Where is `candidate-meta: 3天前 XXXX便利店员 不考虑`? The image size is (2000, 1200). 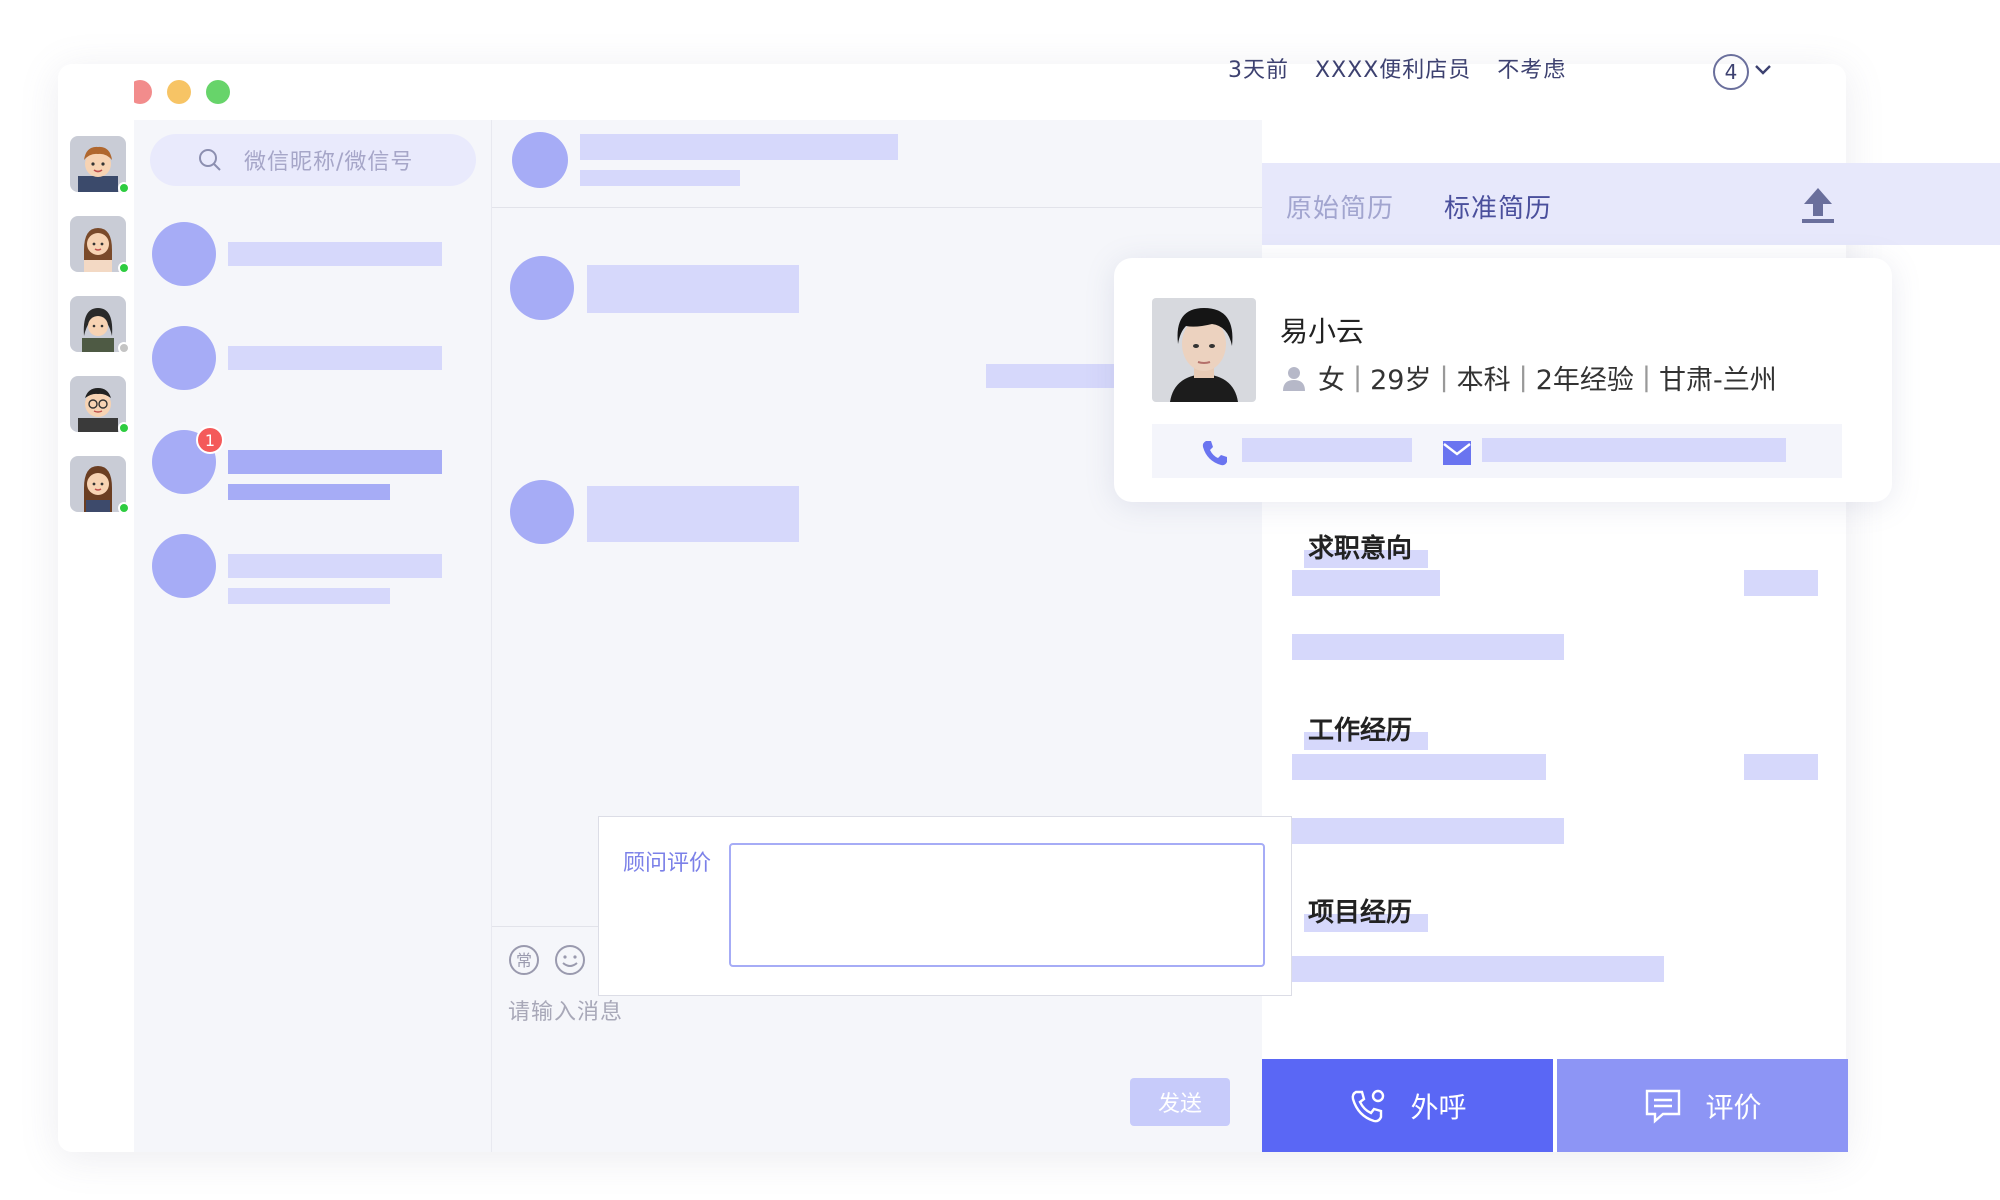 candidate-meta: 3天前 XXXX便利店员 不考虑 is located at coordinates (1410, 68).